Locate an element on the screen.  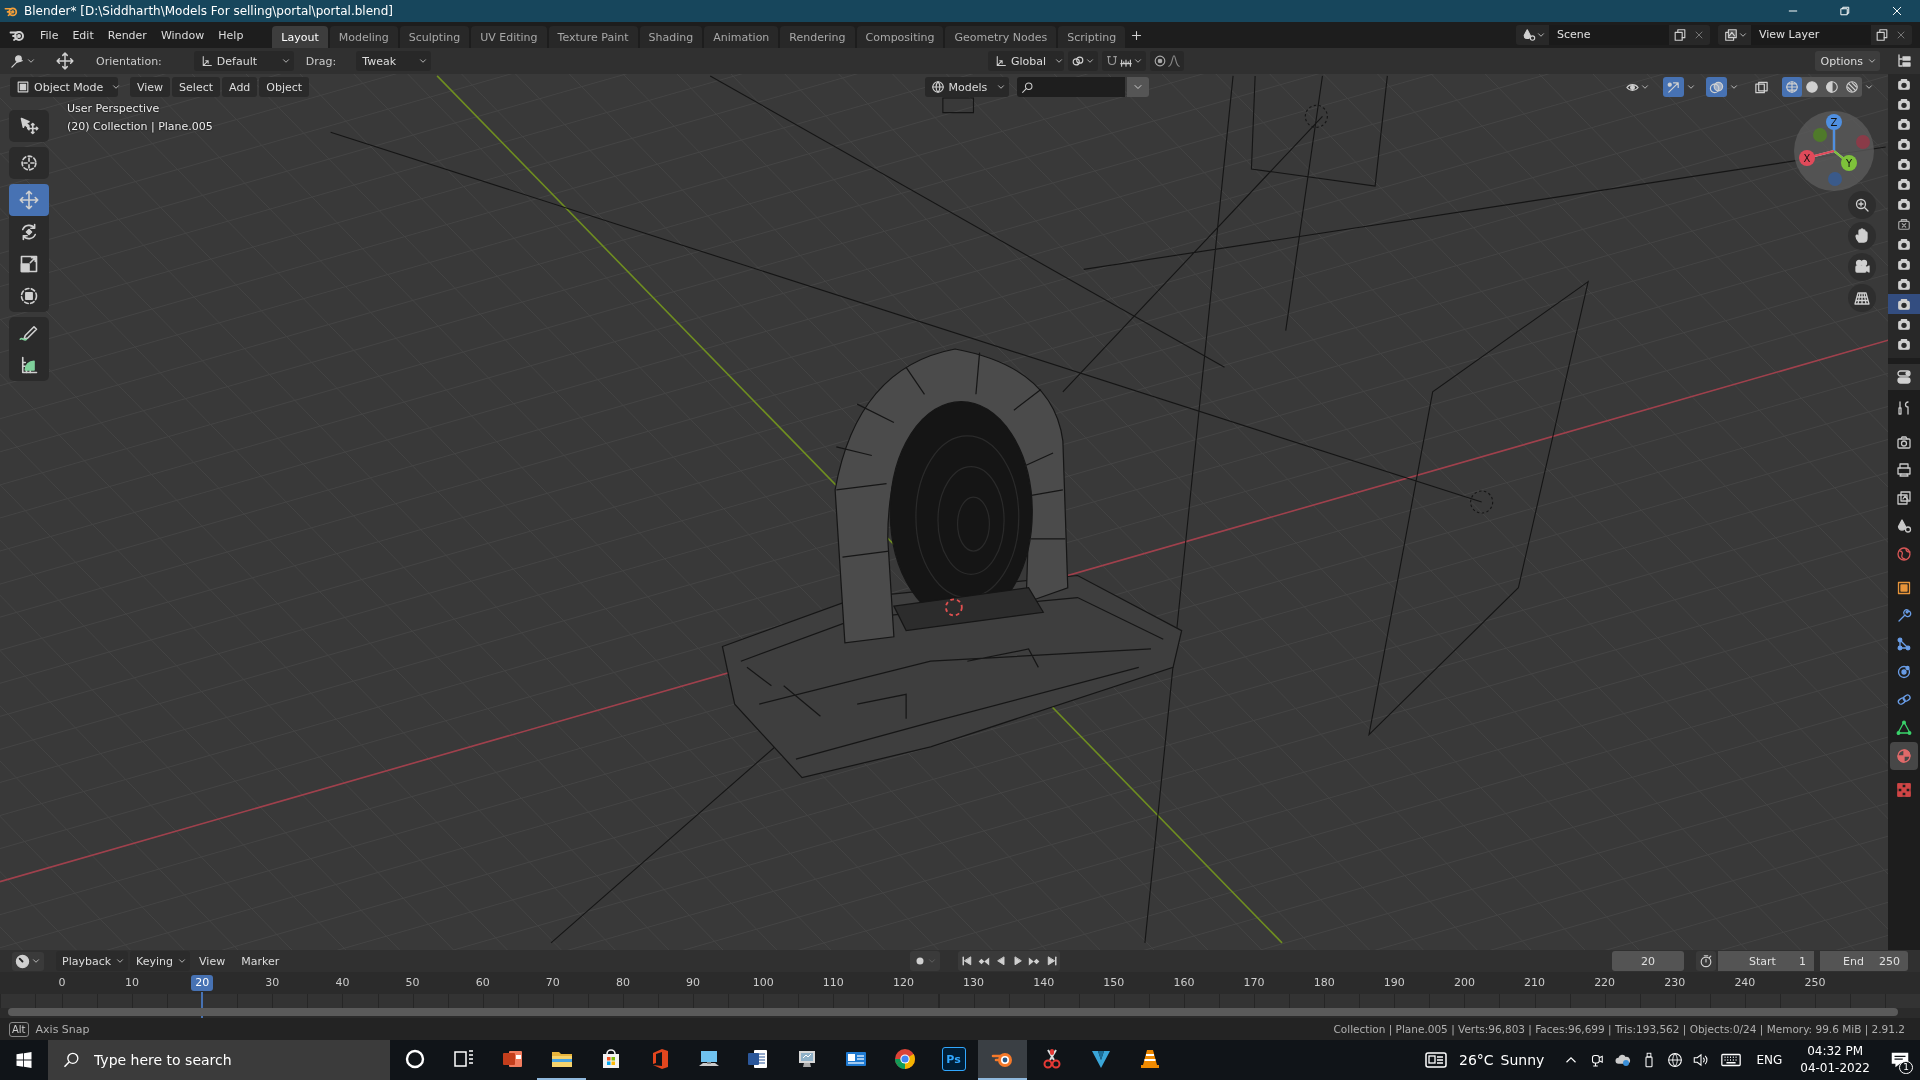
menu-item: Render is located at coordinates (127, 35).